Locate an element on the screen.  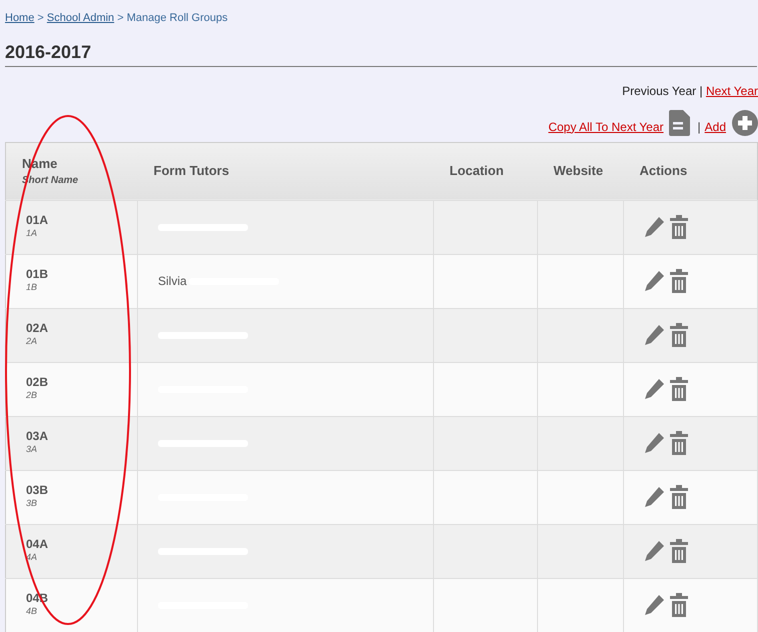
short-name: 1A is located at coordinates (32, 233).